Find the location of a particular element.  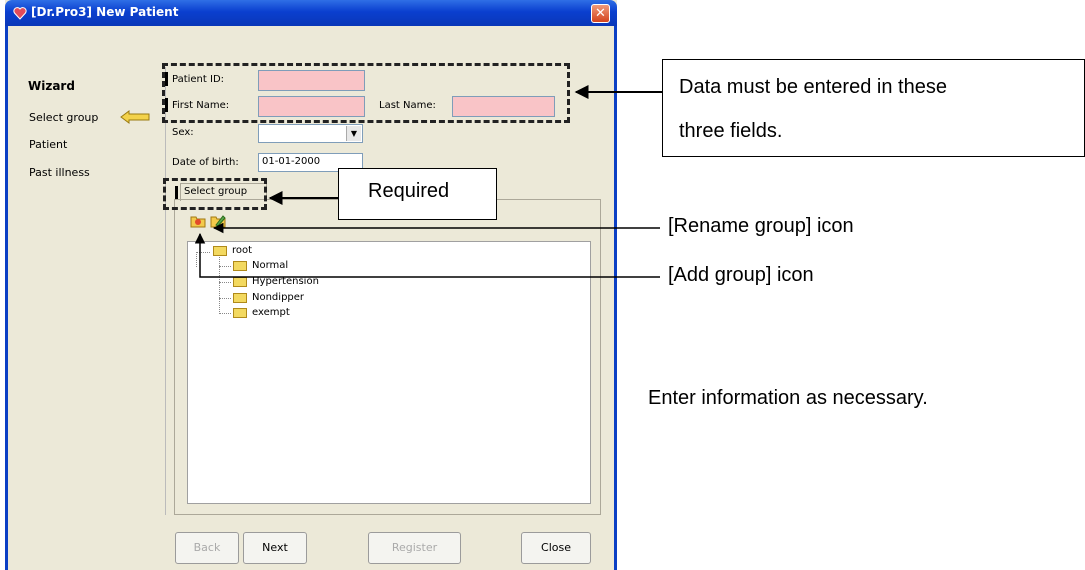

arrow-to-add-icon is located at coordinates (427, 255).